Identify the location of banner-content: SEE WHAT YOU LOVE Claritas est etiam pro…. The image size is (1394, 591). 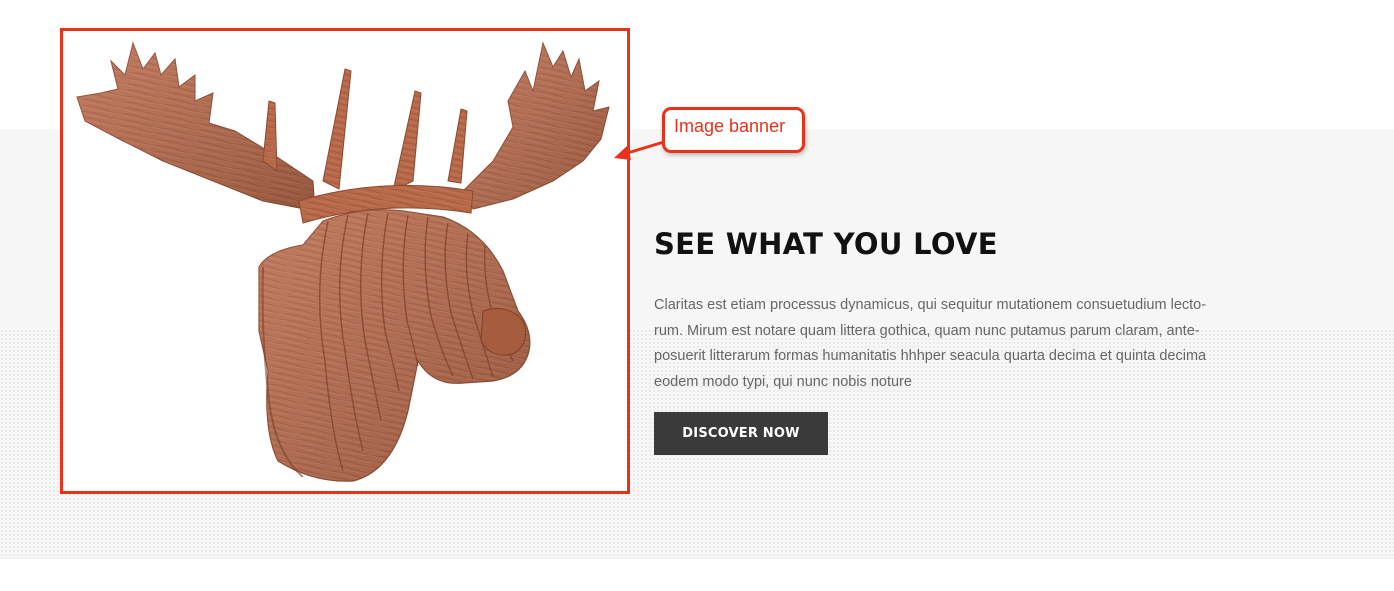
(939, 310).